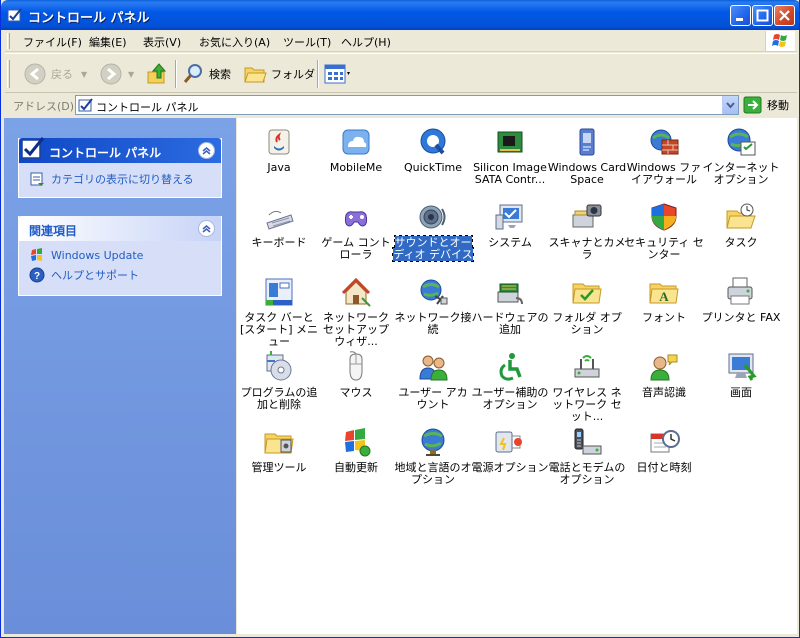 This screenshot has height=638, width=800. Describe the element at coordinates (356, 366) in the screenshot. I see `mouse-icon` at that location.